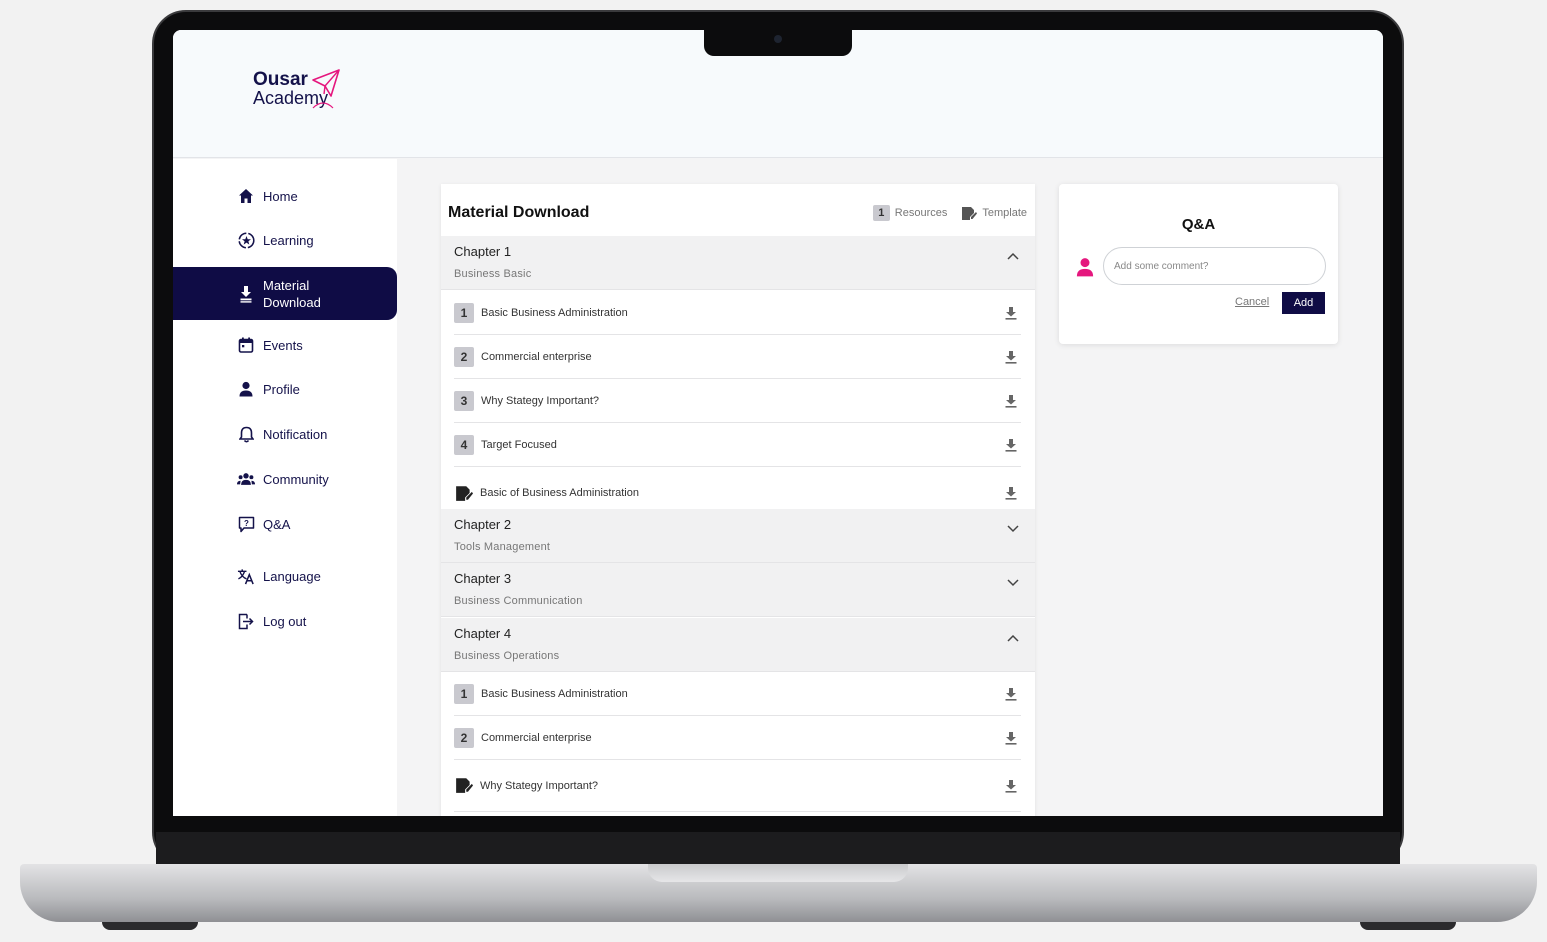 The width and height of the screenshot is (1547, 942). What do you see at coordinates (1214, 266) in the screenshot?
I see `comment-input` at bounding box center [1214, 266].